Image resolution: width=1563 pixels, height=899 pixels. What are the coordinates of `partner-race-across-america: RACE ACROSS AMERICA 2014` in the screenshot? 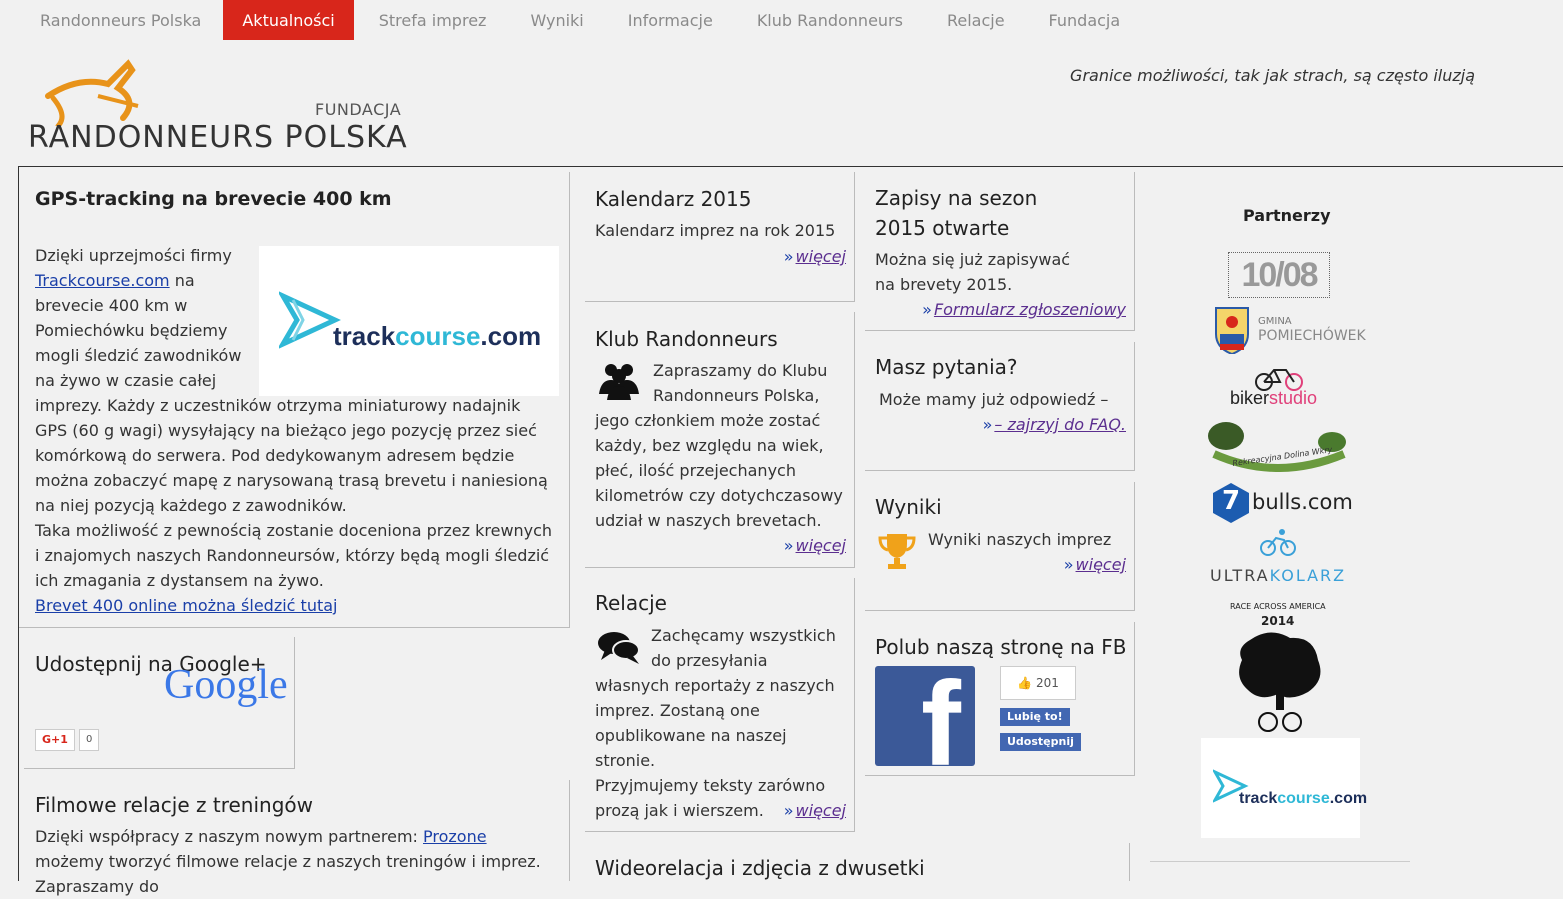 It's located at (1280, 667).